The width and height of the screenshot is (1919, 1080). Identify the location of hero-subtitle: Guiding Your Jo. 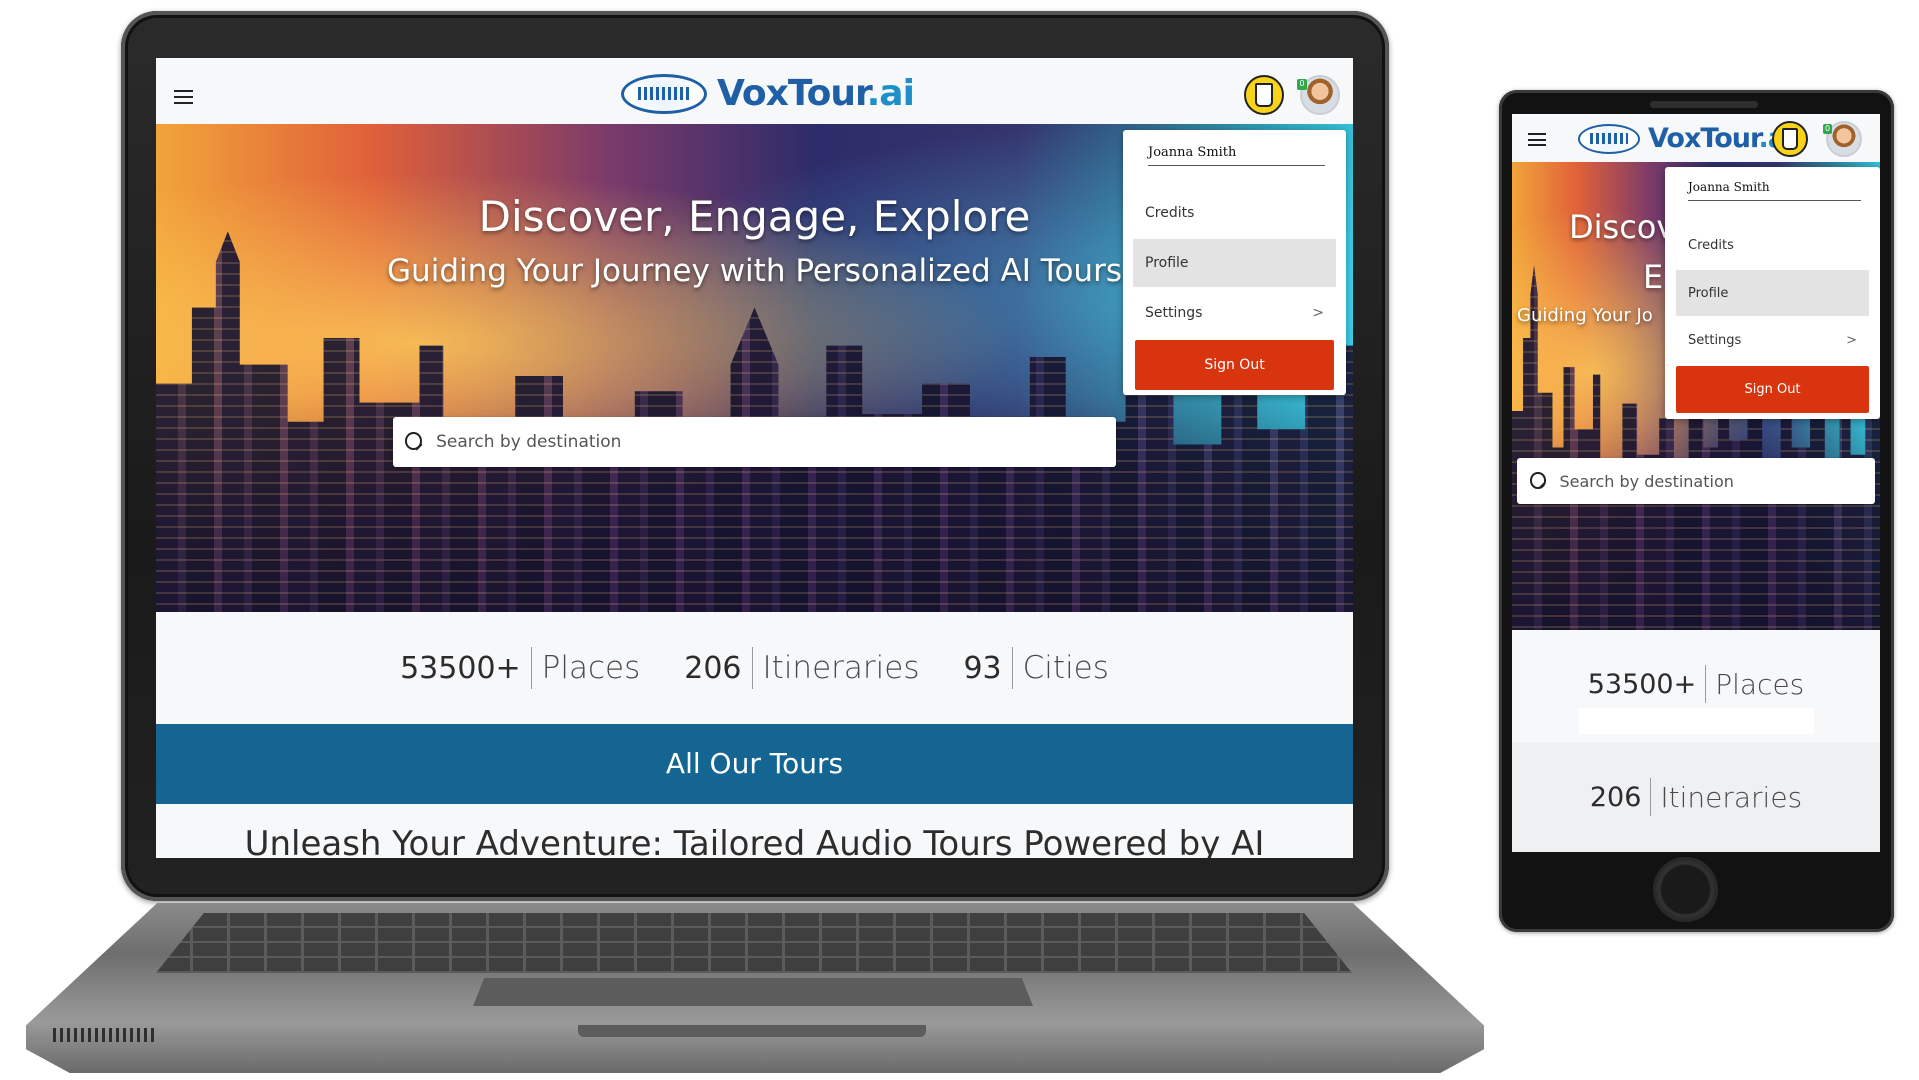
(1585, 315).